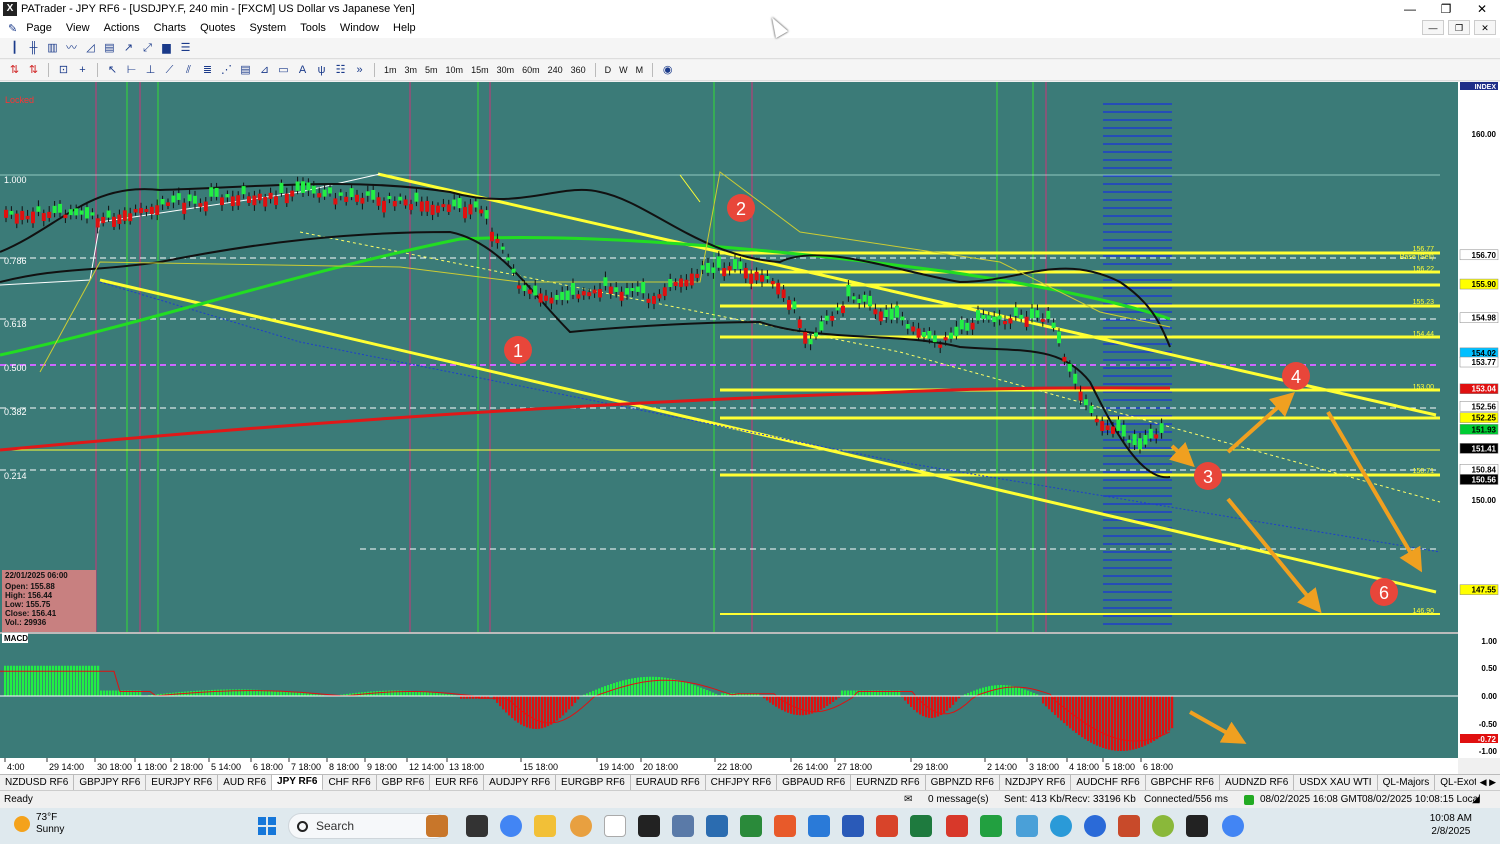 Image resolution: width=1500 pixels, height=844 pixels. What do you see at coordinates (188, 70) in the screenshot?
I see `channel-icon: ⫽` at bounding box center [188, 70].